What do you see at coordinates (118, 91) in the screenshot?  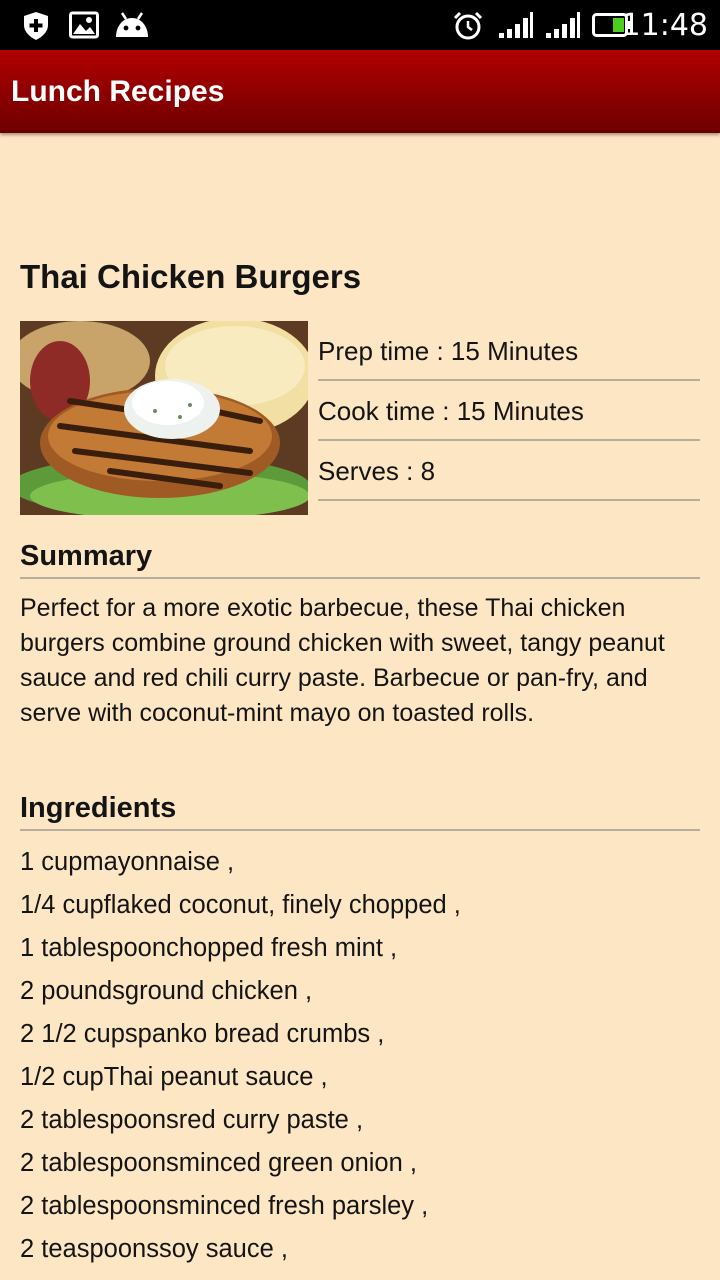 I see `app-title: Lunch Recipes` at bounding box center [118, 91].